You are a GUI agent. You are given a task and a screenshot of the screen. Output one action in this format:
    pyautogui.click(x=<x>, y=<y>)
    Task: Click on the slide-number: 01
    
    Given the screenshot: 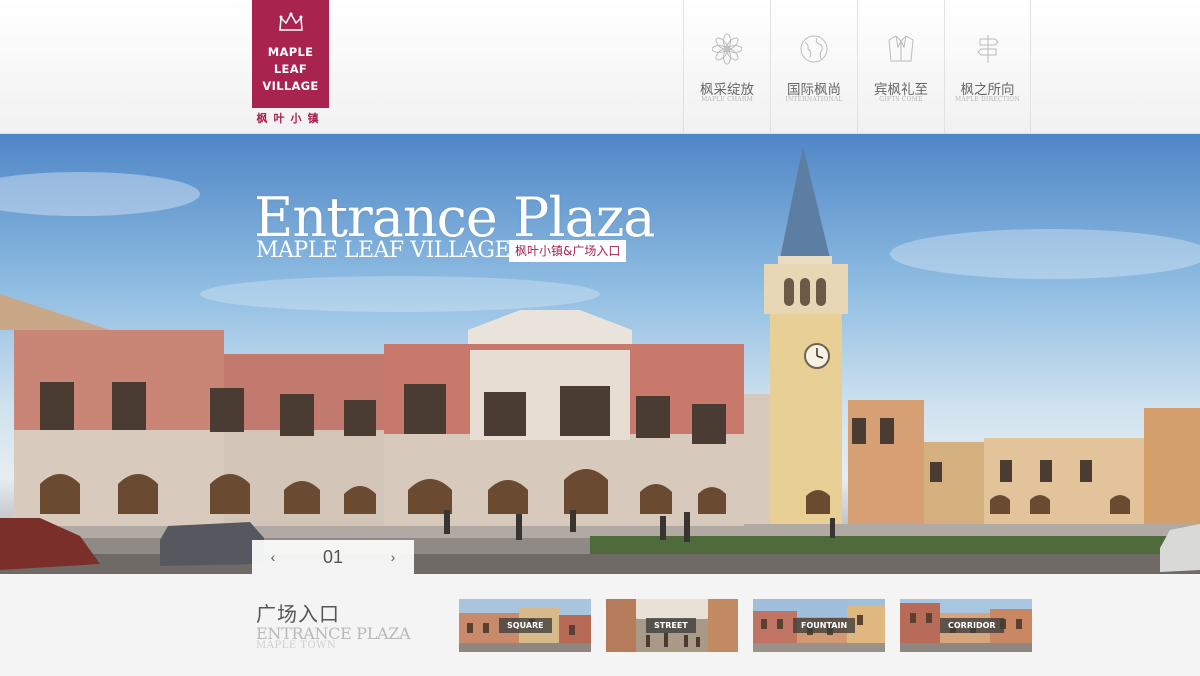 What is the action you would take?
    pyautogui.click(x=333, y=556)
    